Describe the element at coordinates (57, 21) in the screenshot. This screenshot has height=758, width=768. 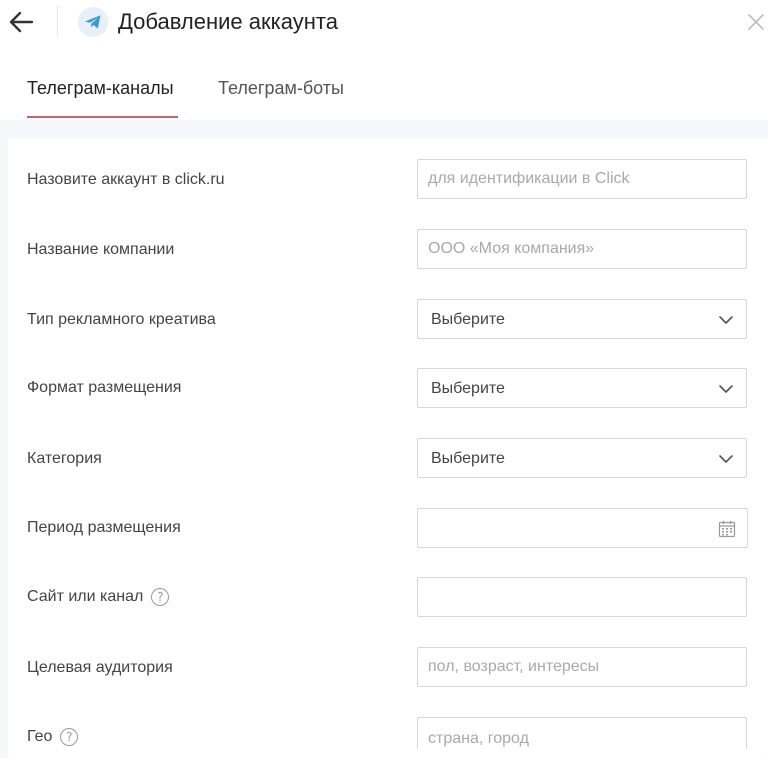
I see `header-divider` at that location.